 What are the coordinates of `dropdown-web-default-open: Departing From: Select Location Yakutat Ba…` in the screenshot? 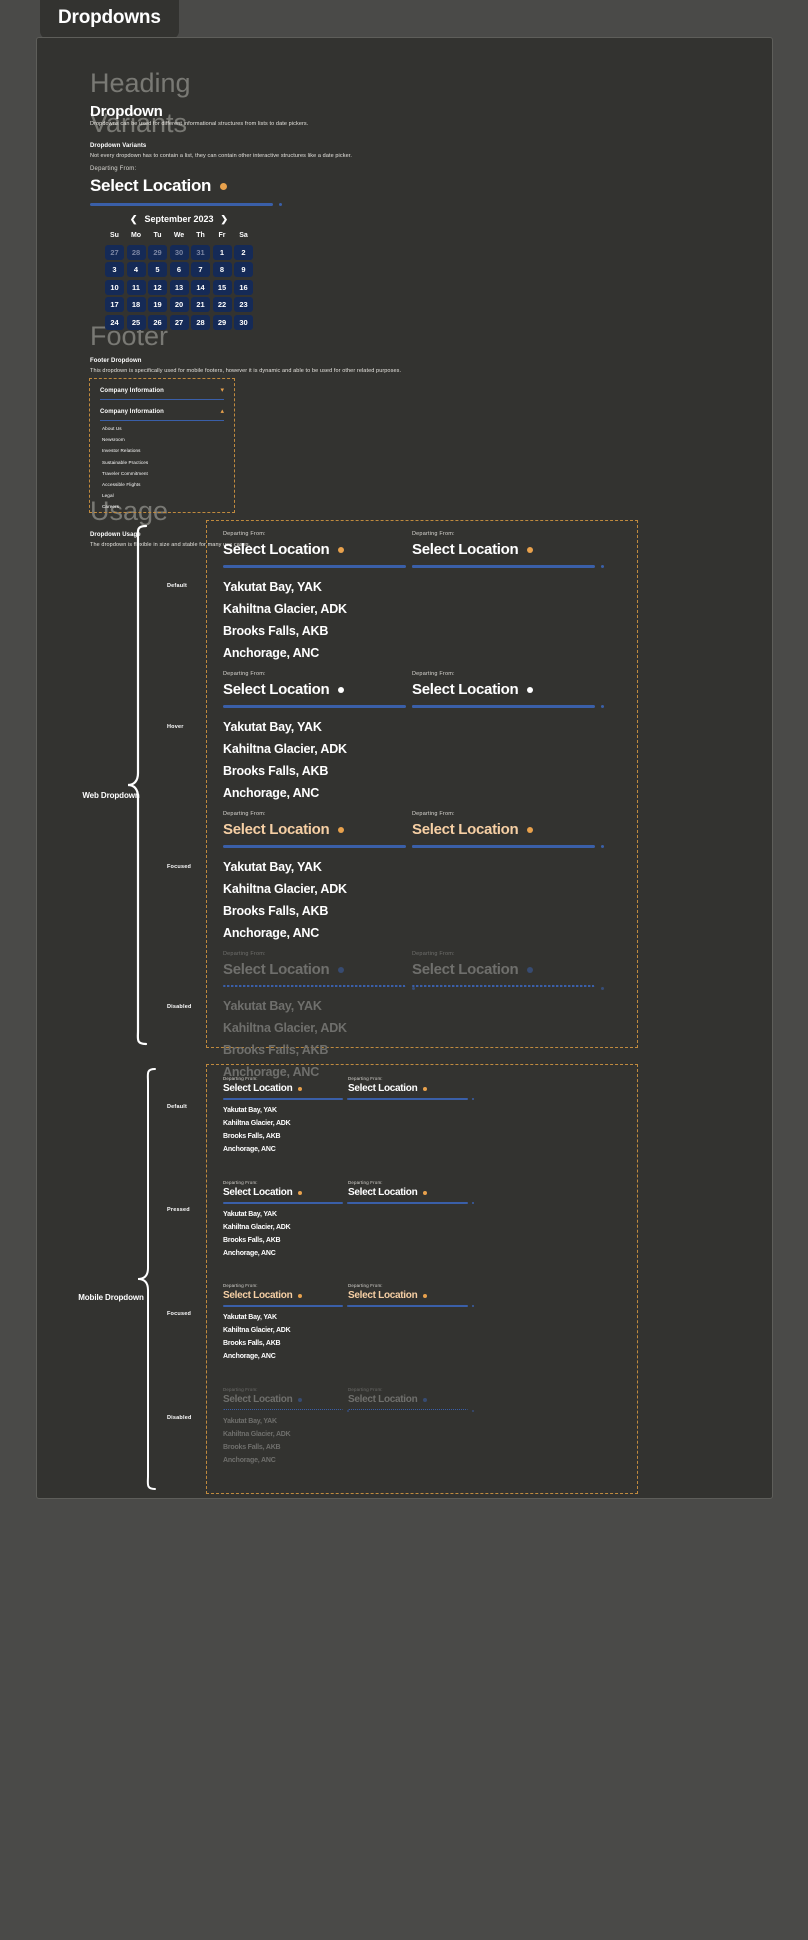 It's located at (319, 599).